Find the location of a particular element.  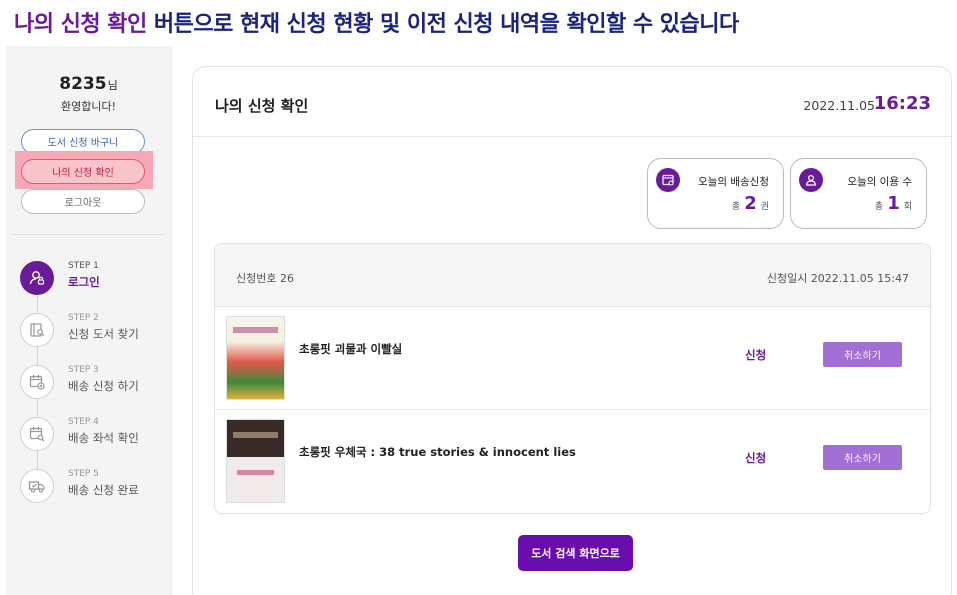

step-number: STEP 3 is located at coordinates (83, 370).